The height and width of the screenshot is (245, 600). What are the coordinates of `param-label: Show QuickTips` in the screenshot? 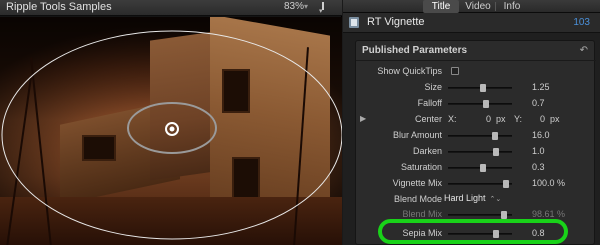 It's located at (409, 71).